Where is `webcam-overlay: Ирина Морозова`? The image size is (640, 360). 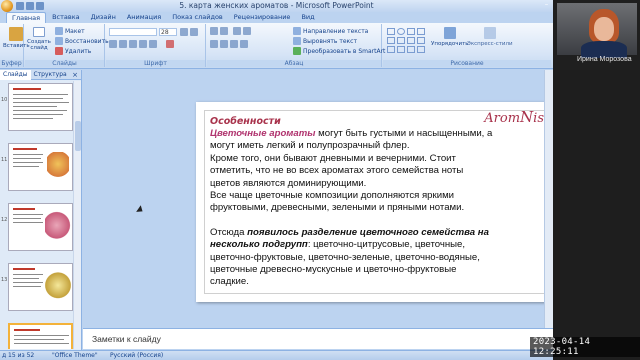 webcam-overlay: Ирина Морозова is located at coordinates (596, 35).